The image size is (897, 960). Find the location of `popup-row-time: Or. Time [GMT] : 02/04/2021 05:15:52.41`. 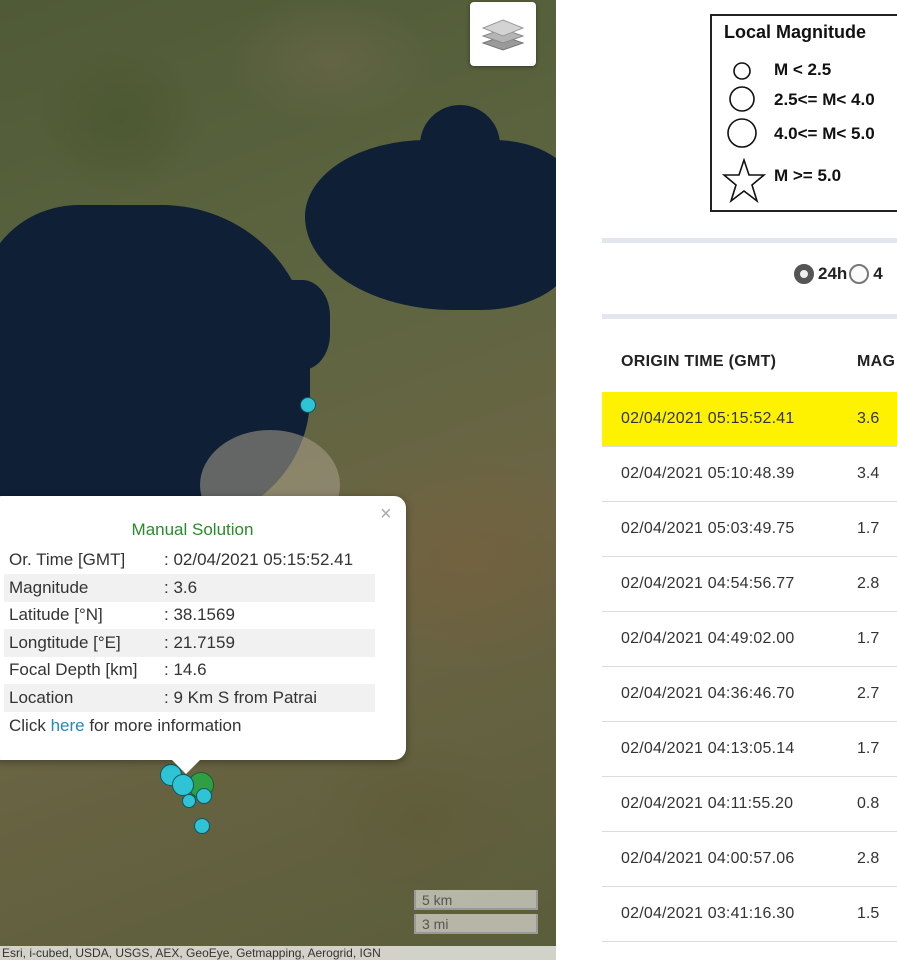

popup-row-time: Or. Time [GMT] : 02/04/2021 05:15:52.41 is located at coordinates (189, 560).